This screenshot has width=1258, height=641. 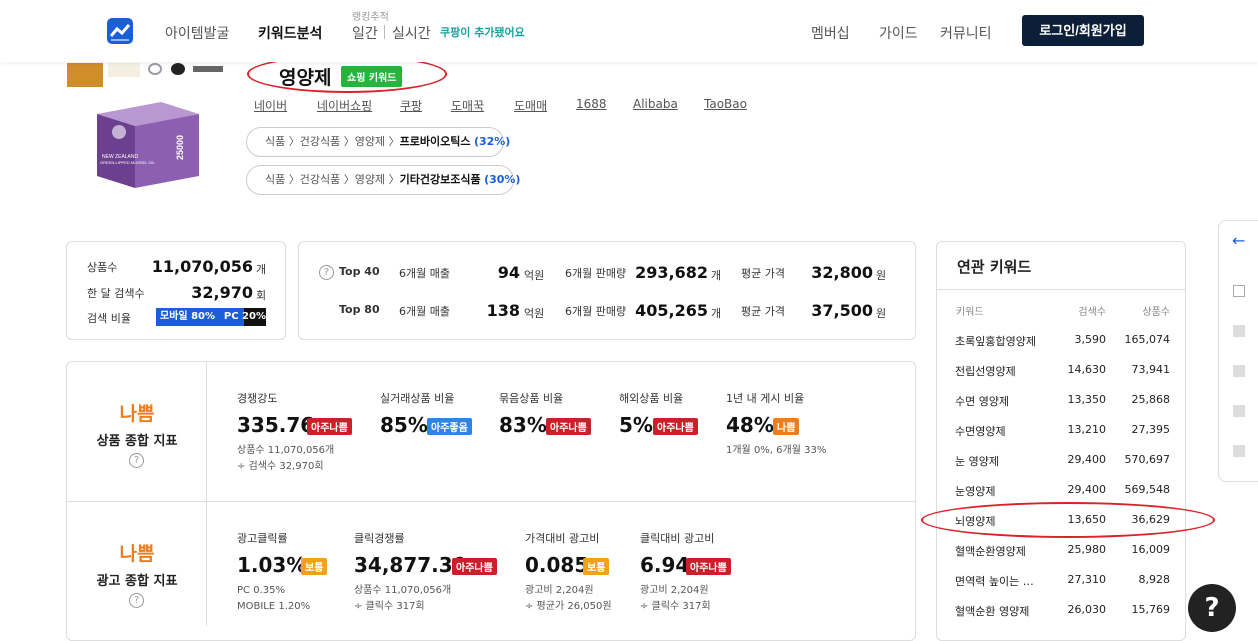 What do you see at coordinates (261, 269) in the screenshot?
I see `product-count-unit: 개` at bounding box center [261, 269].